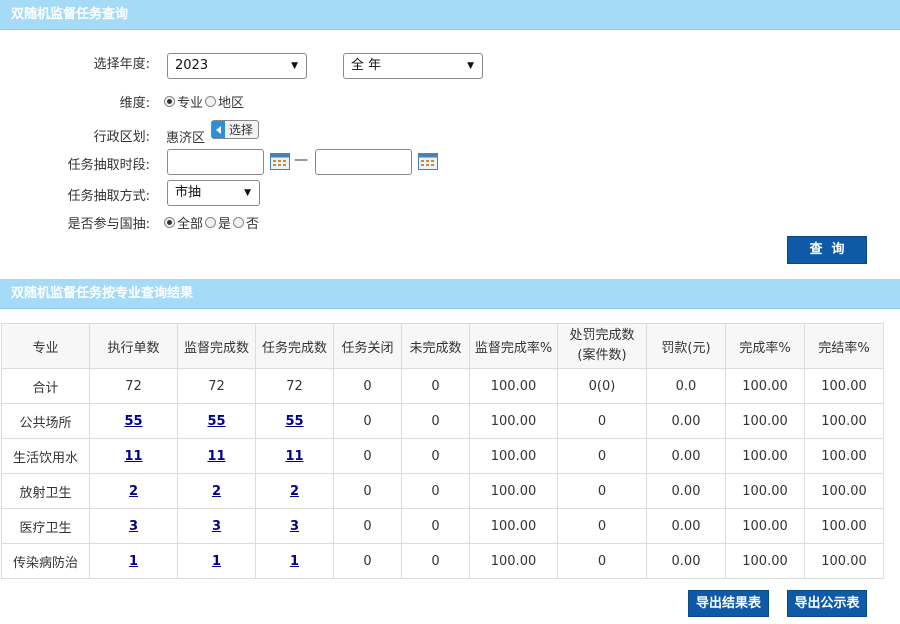 Image resolution: width=900 pixels, height=624 pixels. What do you see at coordinates (686, 456) in the screenshot?
I see `table-cell: 0.00` at bounding box center [686, 456].